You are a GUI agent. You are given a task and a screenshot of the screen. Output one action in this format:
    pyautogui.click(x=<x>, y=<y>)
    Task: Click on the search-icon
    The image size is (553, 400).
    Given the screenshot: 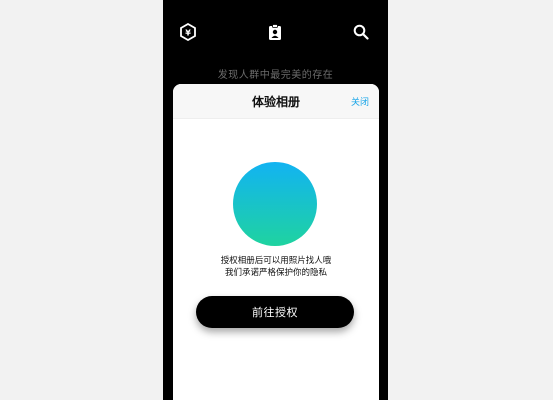 What is the action you would take?
    pyautogui.click(x=361, y=32)
    